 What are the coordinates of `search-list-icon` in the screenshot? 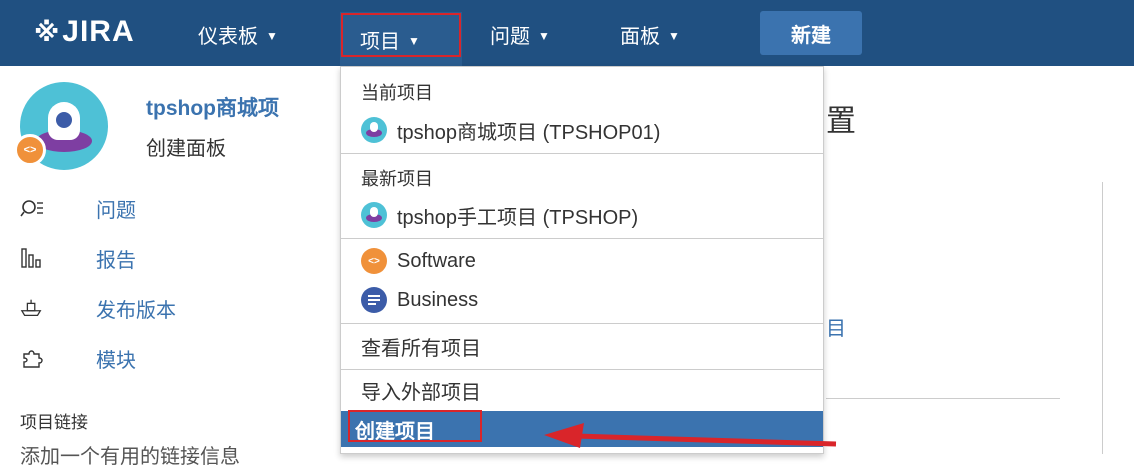 It's located at (32, 208).